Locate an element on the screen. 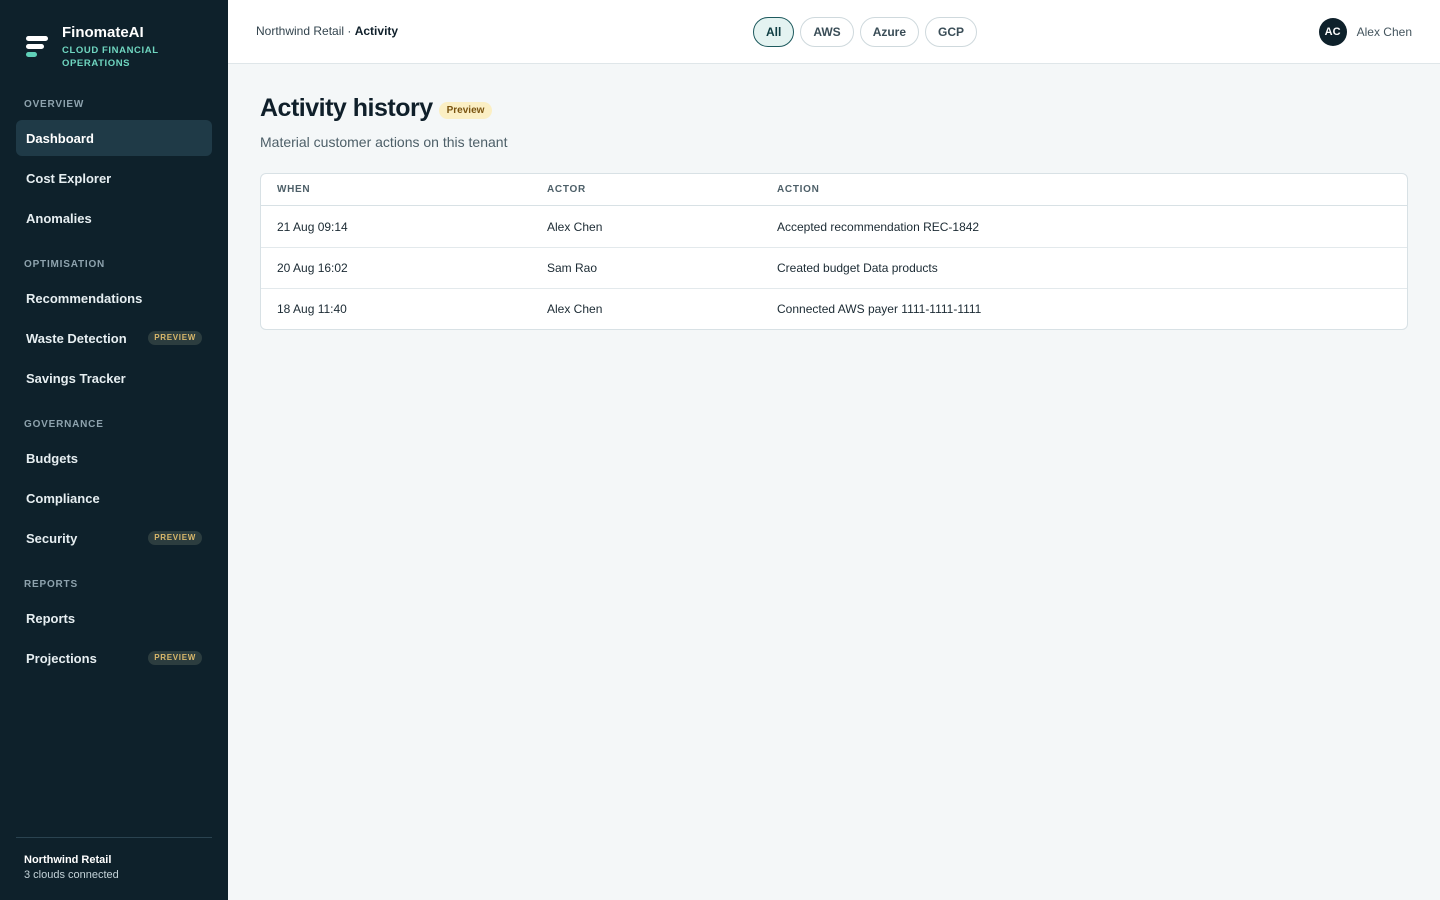  sidebar-item-anomalies: Anomalies is located at coordinates (114, 218).